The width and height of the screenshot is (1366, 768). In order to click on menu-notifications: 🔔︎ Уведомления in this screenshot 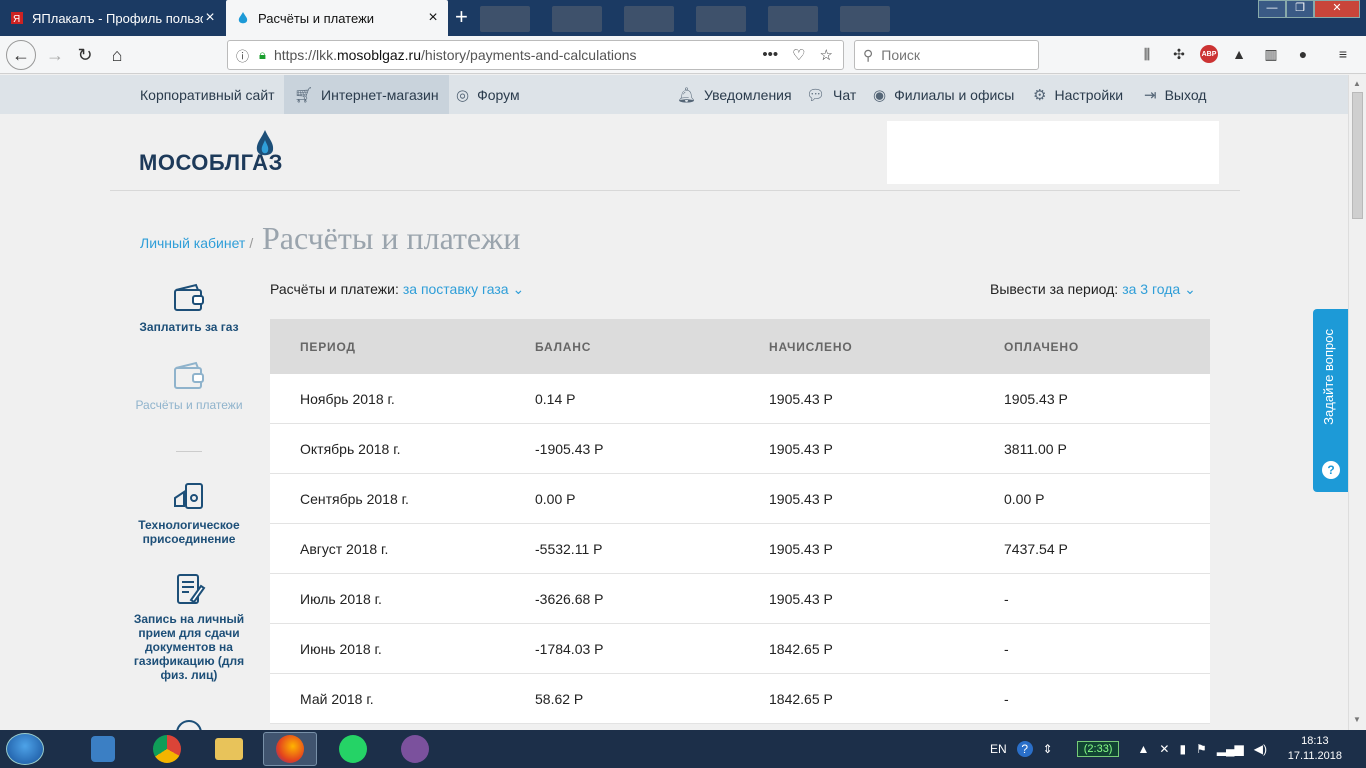, I will do `click(734, 94)`.